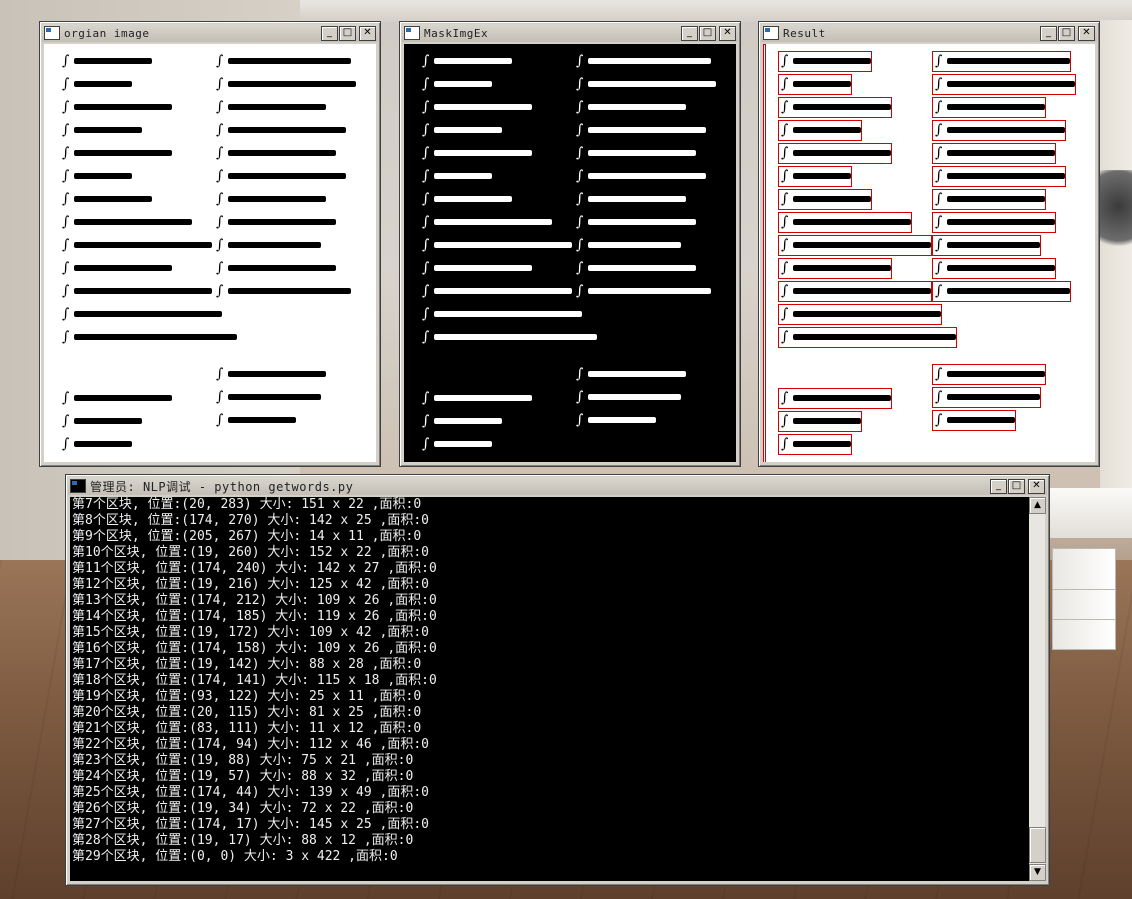  I want to click on console-line: 第21个区块, 位置:(83, 111) 大小: 11 x 12 ,面积:0, so click(247, 728).